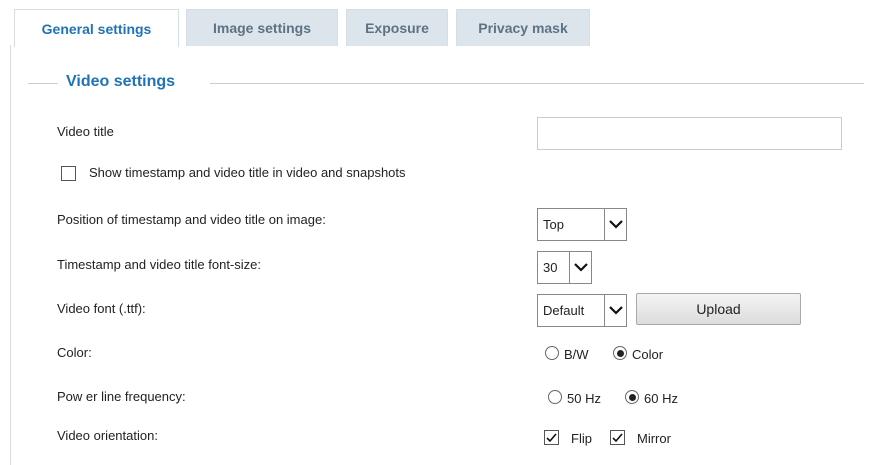 The height and width of the screenshot is (465, 887). What do you see at coordinates (101, 308) in the screenshot?
I see `video-font-label: Video font (.ttf):` at bounding box center [101, 308].